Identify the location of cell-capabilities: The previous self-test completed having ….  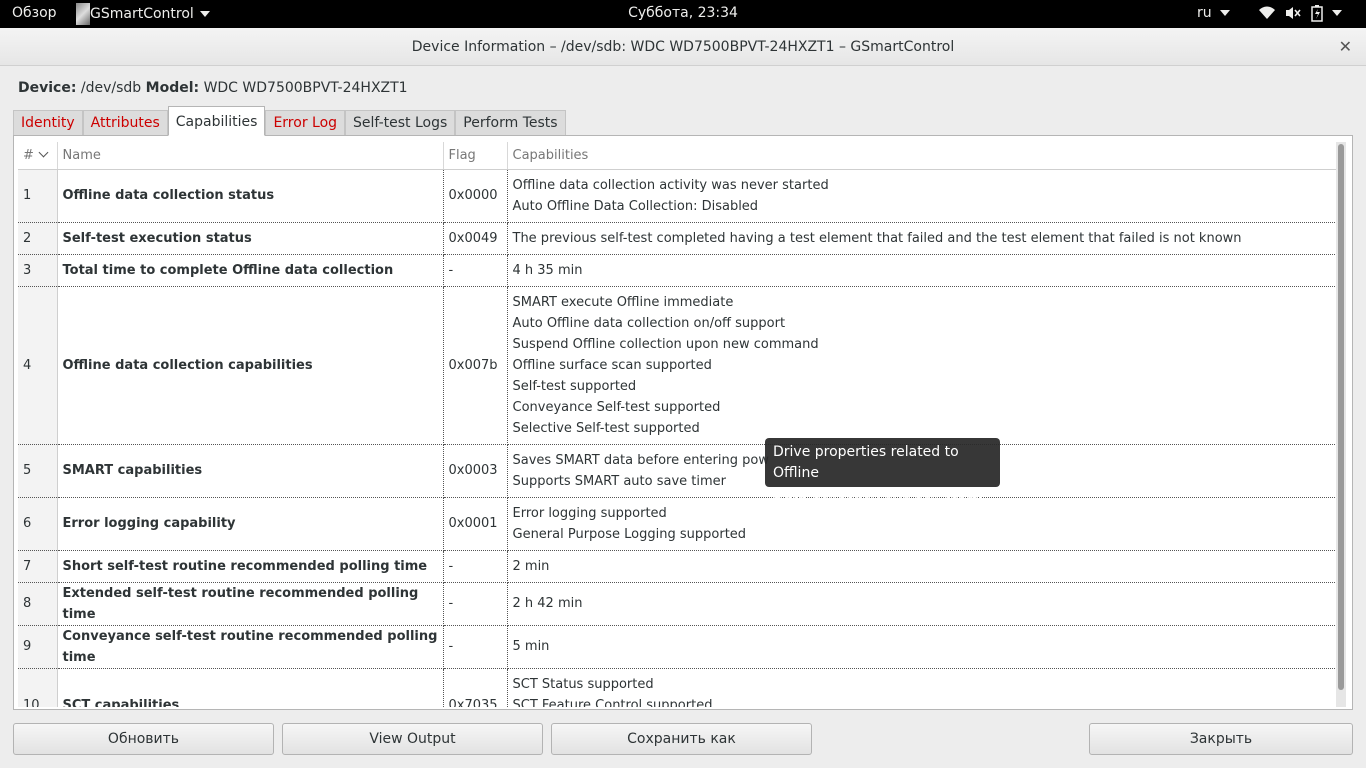
(921, 238).